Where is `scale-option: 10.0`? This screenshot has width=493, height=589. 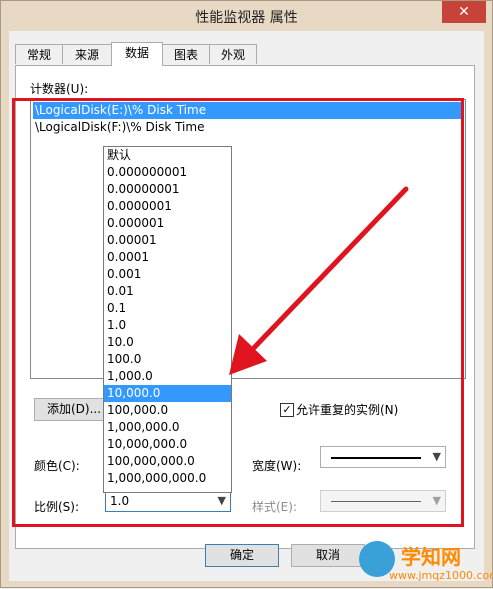
scale-option: 10.0 is located at coordinates (167, 342).